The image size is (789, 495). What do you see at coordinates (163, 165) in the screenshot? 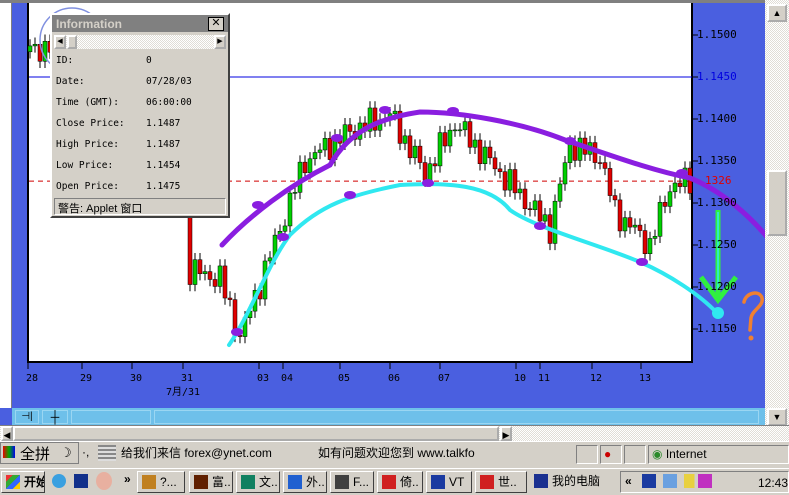
I see `info-value: 1.1454` at bounding box center [163, 165].